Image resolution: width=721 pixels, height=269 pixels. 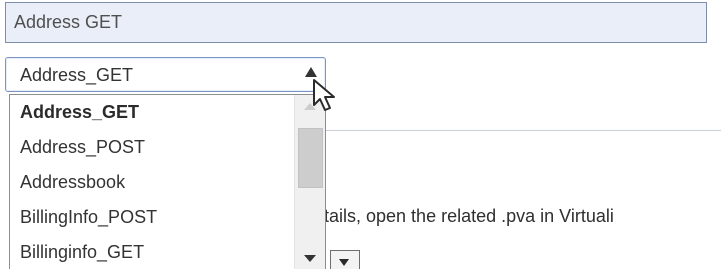 What do you see at coordinates (77, 75) in the screenshot?
I see `select-value: Address_GET` at bounding box center [77, 75].